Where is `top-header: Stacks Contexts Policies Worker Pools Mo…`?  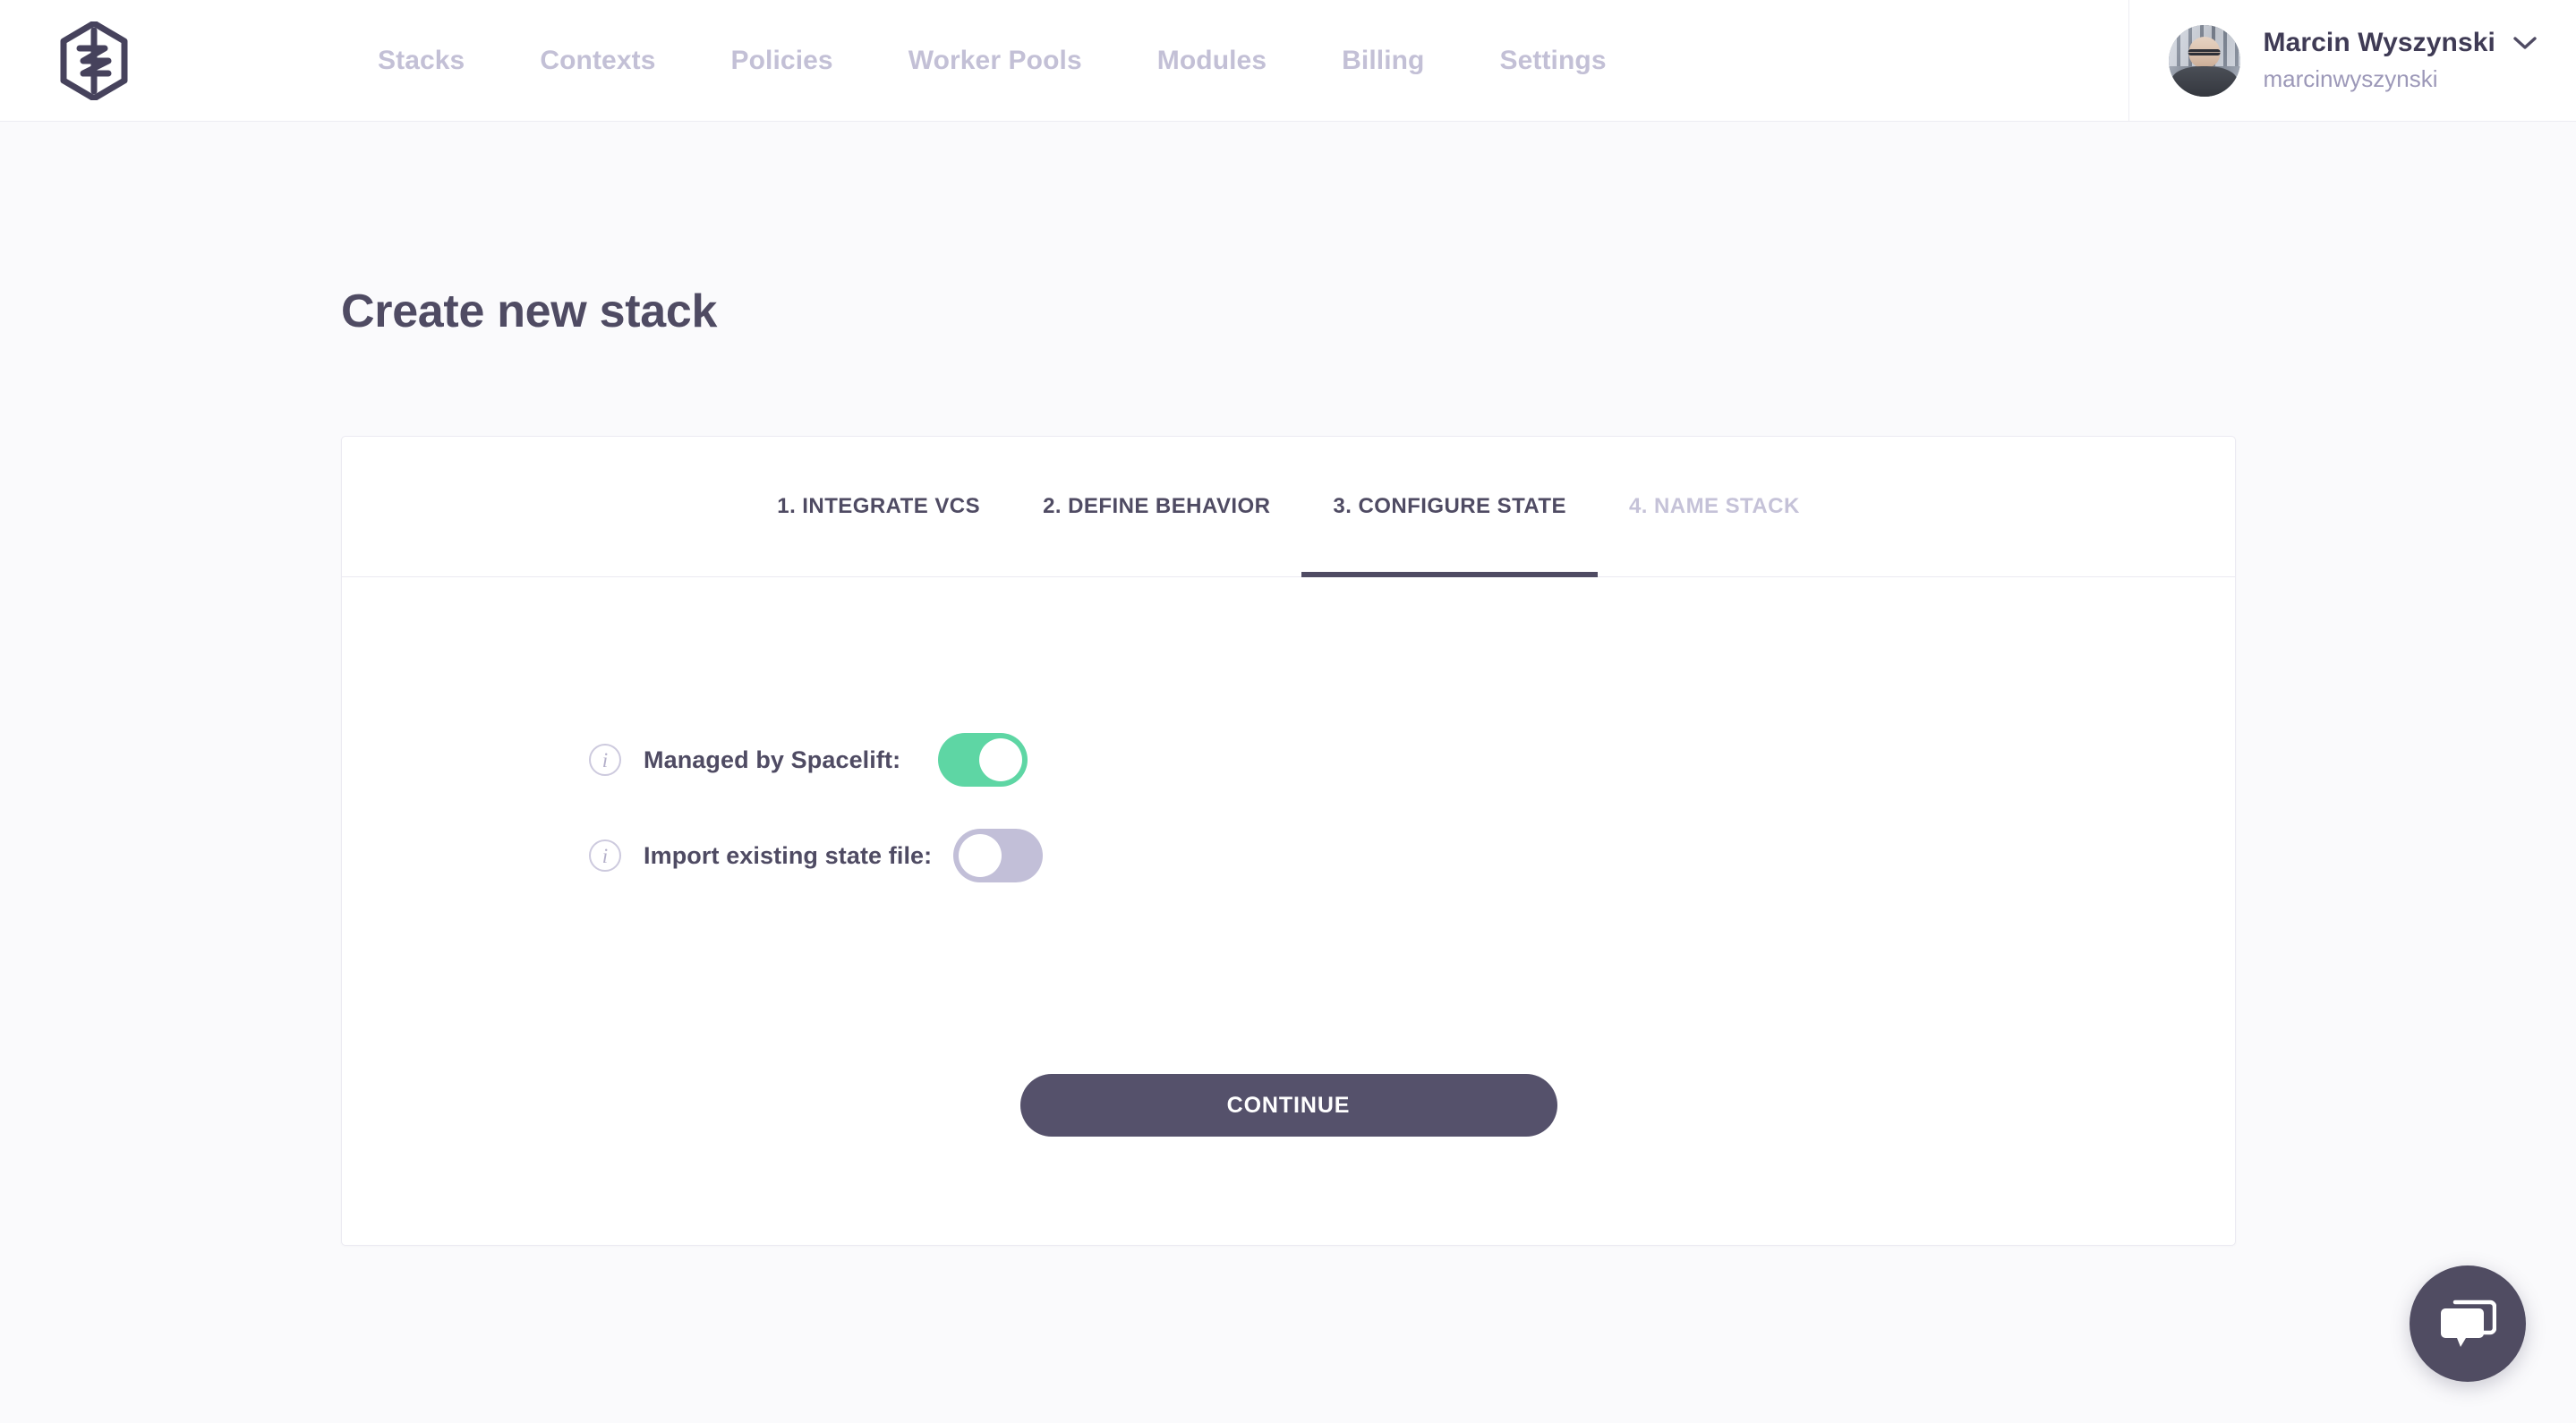
top-header: Stacks Contexts Policies Worker Pools Mo… is located at coordinates (1288, 61).